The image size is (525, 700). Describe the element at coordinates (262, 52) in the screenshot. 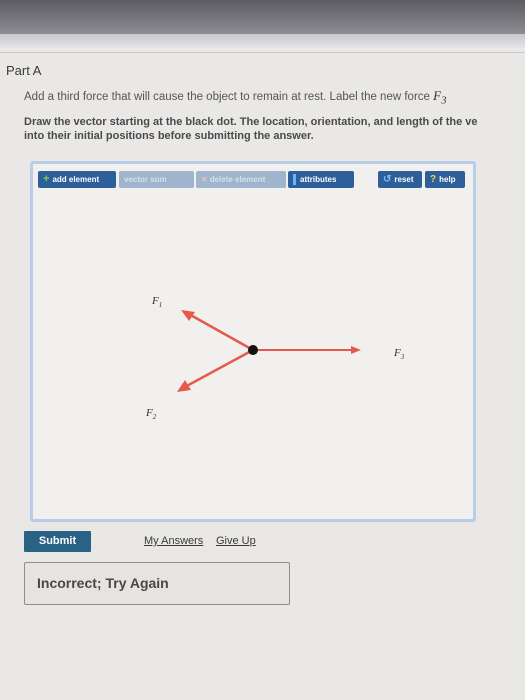

I see `divider` at that location.